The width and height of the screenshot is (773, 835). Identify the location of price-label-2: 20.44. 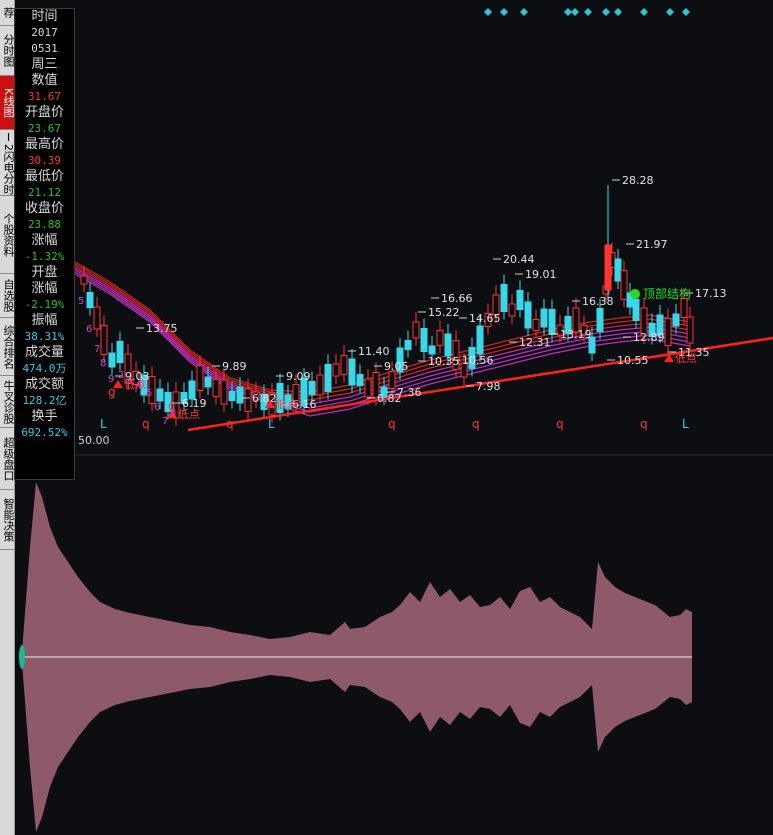
(519, 259).